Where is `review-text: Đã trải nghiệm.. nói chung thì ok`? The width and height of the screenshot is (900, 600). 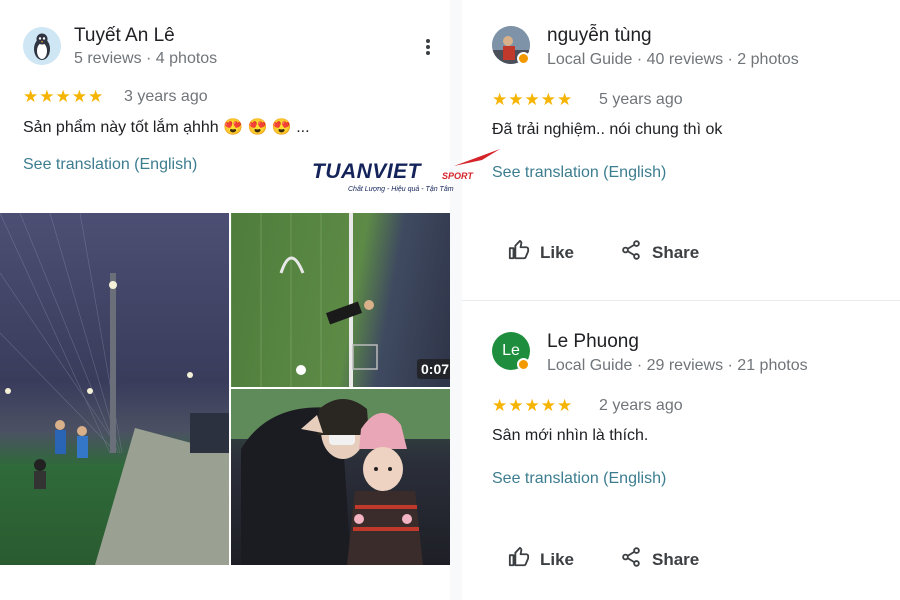 review-text: Đã trải nghiệm.. nói chung thì ok is located at coordinates (607, 129).